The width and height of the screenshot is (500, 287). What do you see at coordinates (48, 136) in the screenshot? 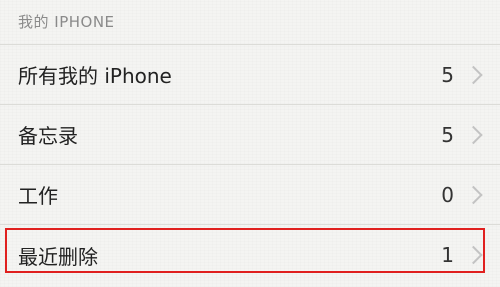
I see `folder-label: 备忘录` at bounding box center [48, 136].